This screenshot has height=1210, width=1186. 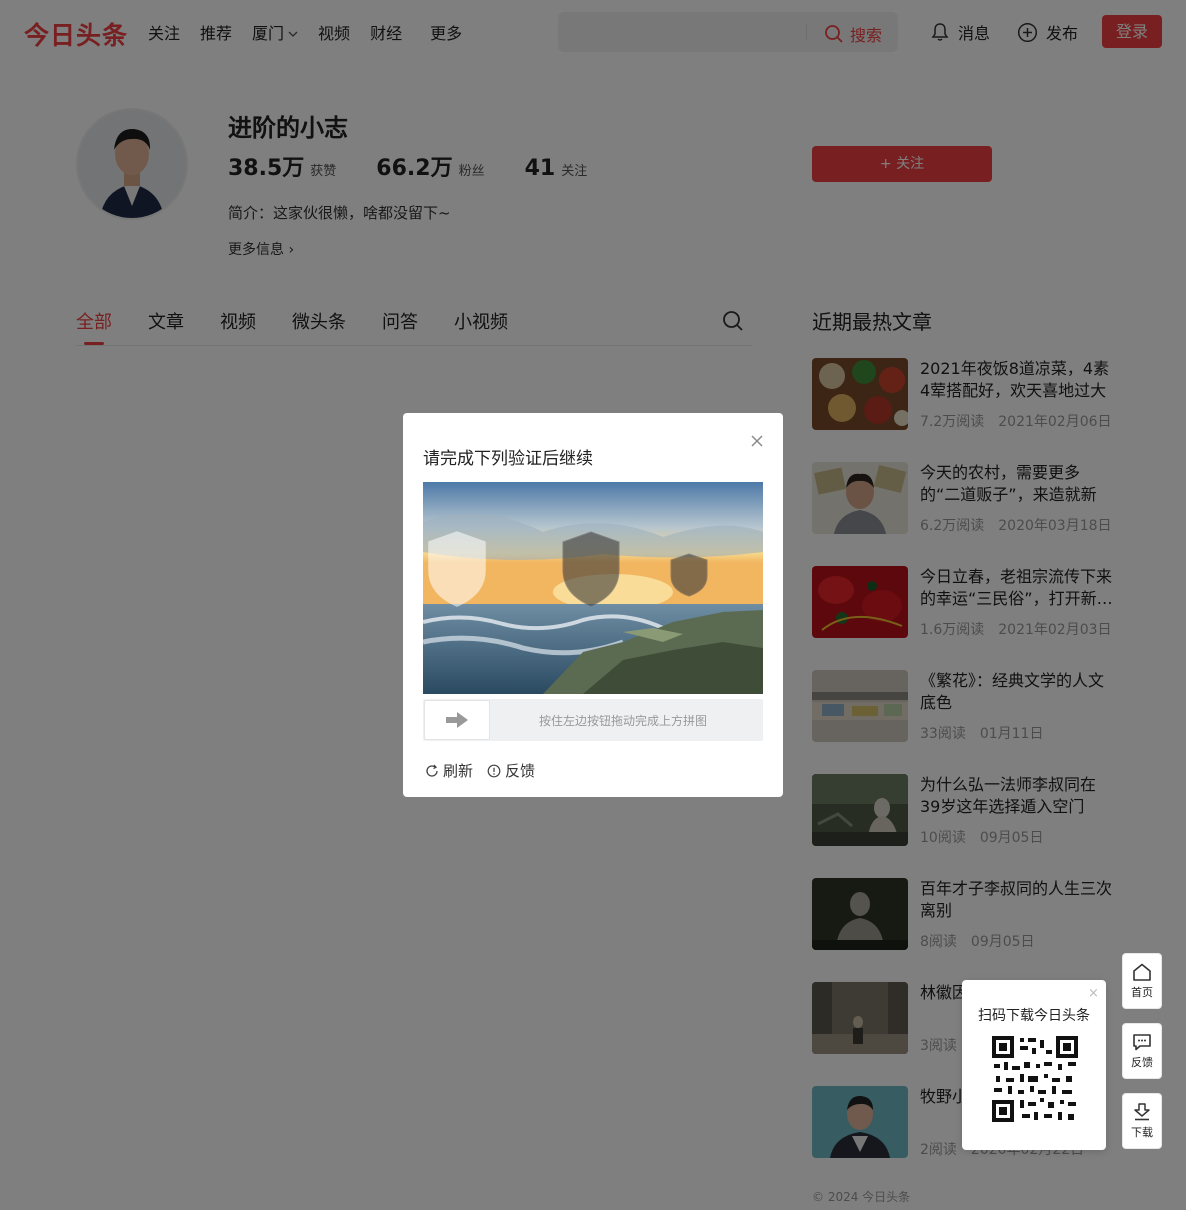 I want to click on captcha-puzzle-image, so click(x=593, y=588).